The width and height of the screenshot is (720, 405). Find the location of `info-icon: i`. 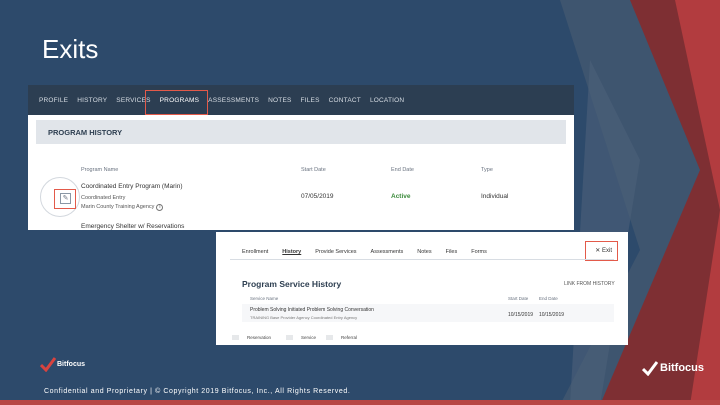

info-icon: i is located at coordinates (160, 207).